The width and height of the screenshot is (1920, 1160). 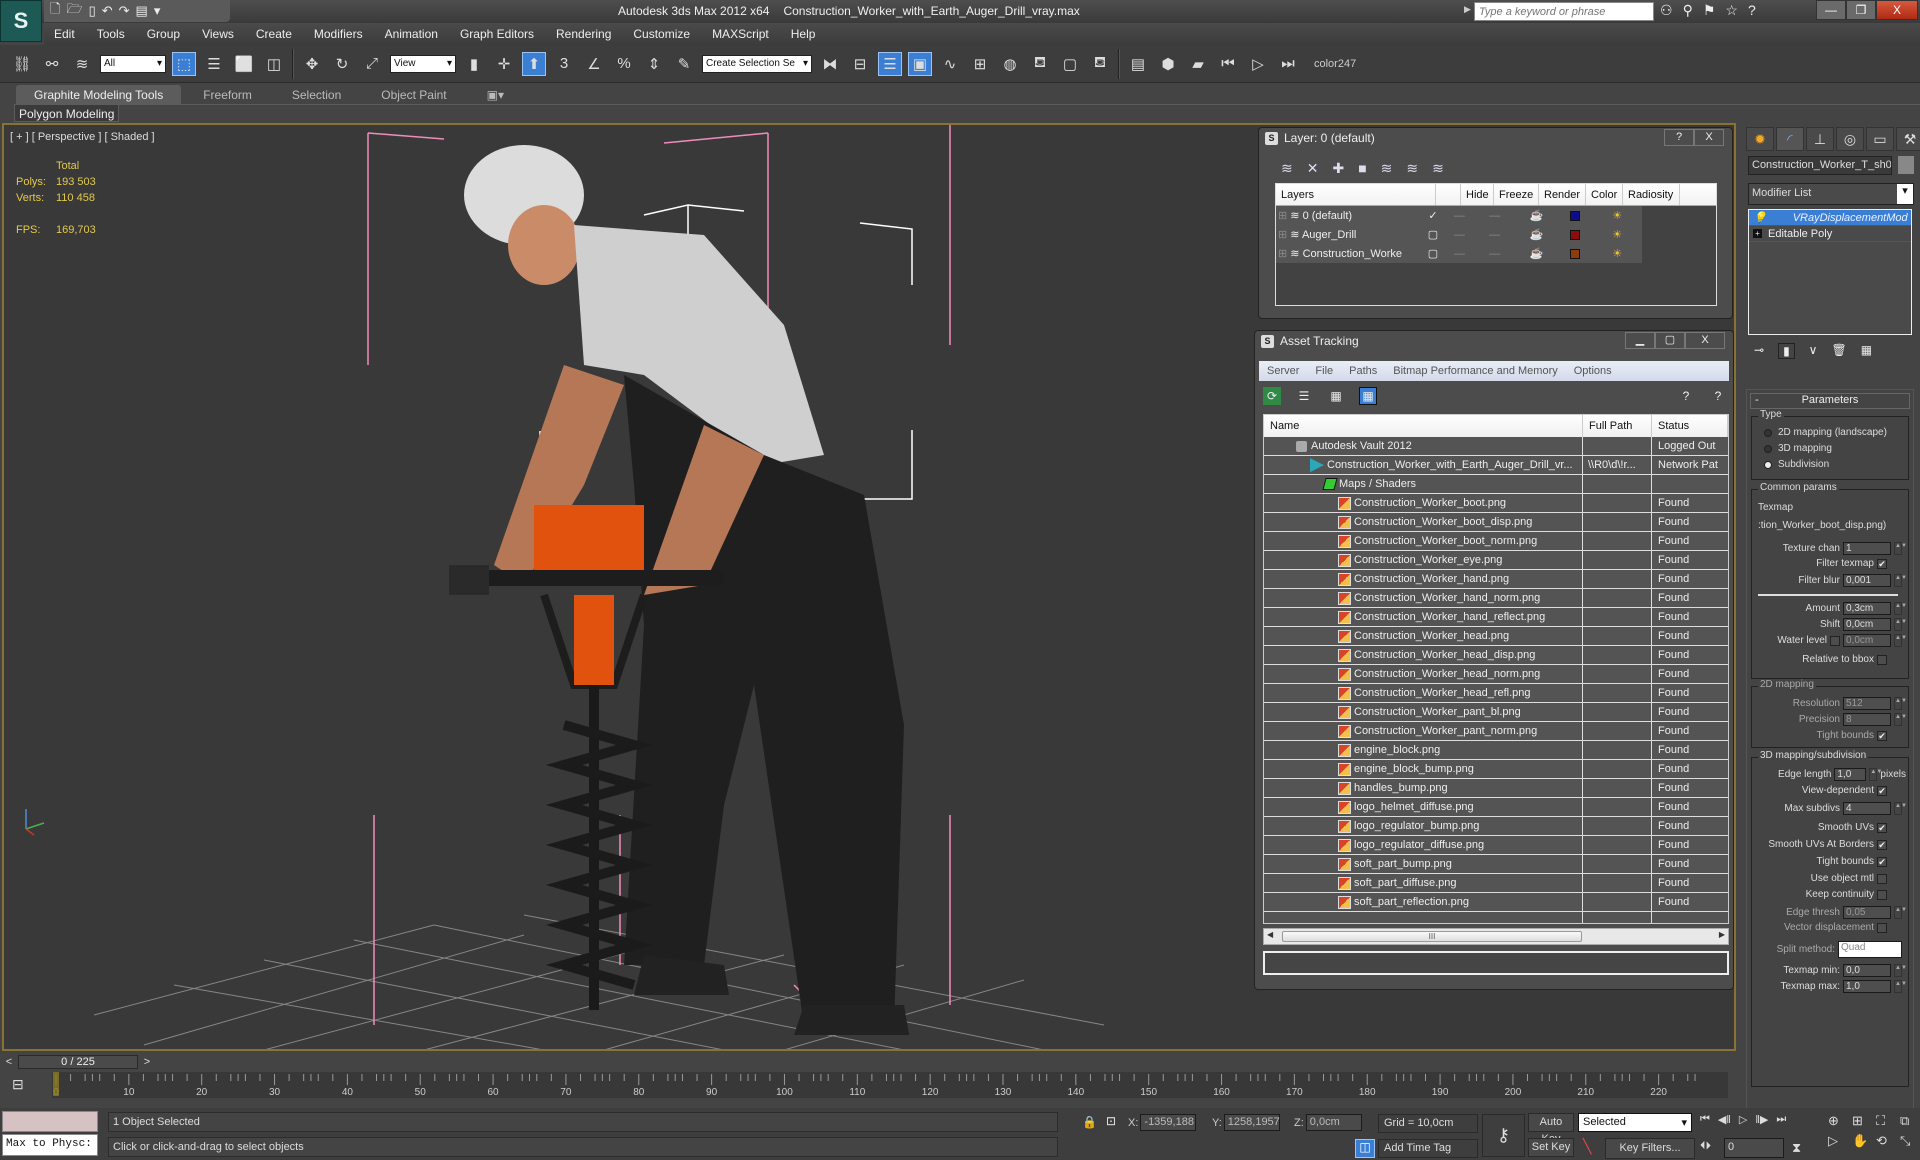 What do you see at coordinates (1348, 253) in the screenshot?
I see `layer-name-cell: ⊞ ≋ Construction_Worke` at bounding box center [1348, 253].